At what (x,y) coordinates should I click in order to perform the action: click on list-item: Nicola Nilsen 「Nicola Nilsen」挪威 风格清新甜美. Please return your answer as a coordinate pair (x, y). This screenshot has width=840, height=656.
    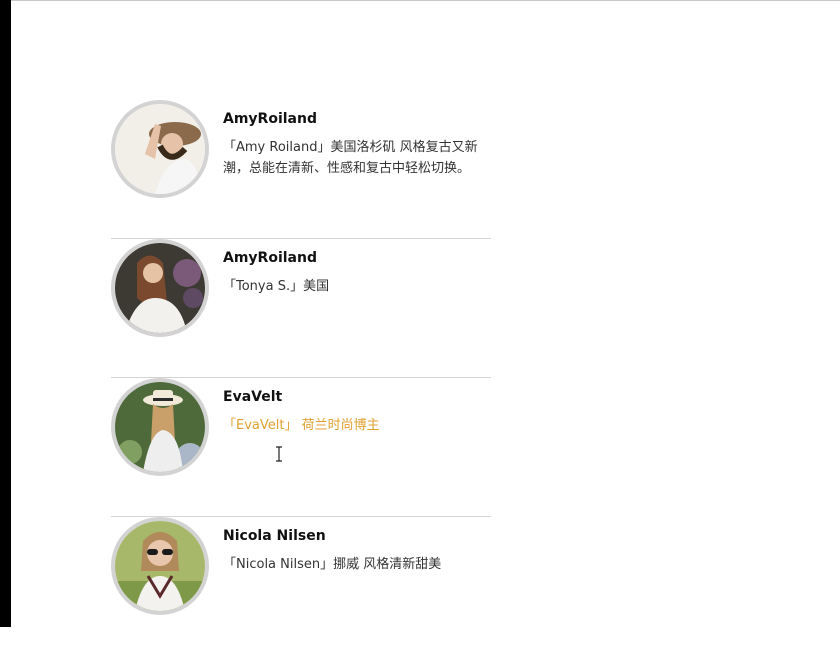
    Looking at the image, I should click on (301, 586).